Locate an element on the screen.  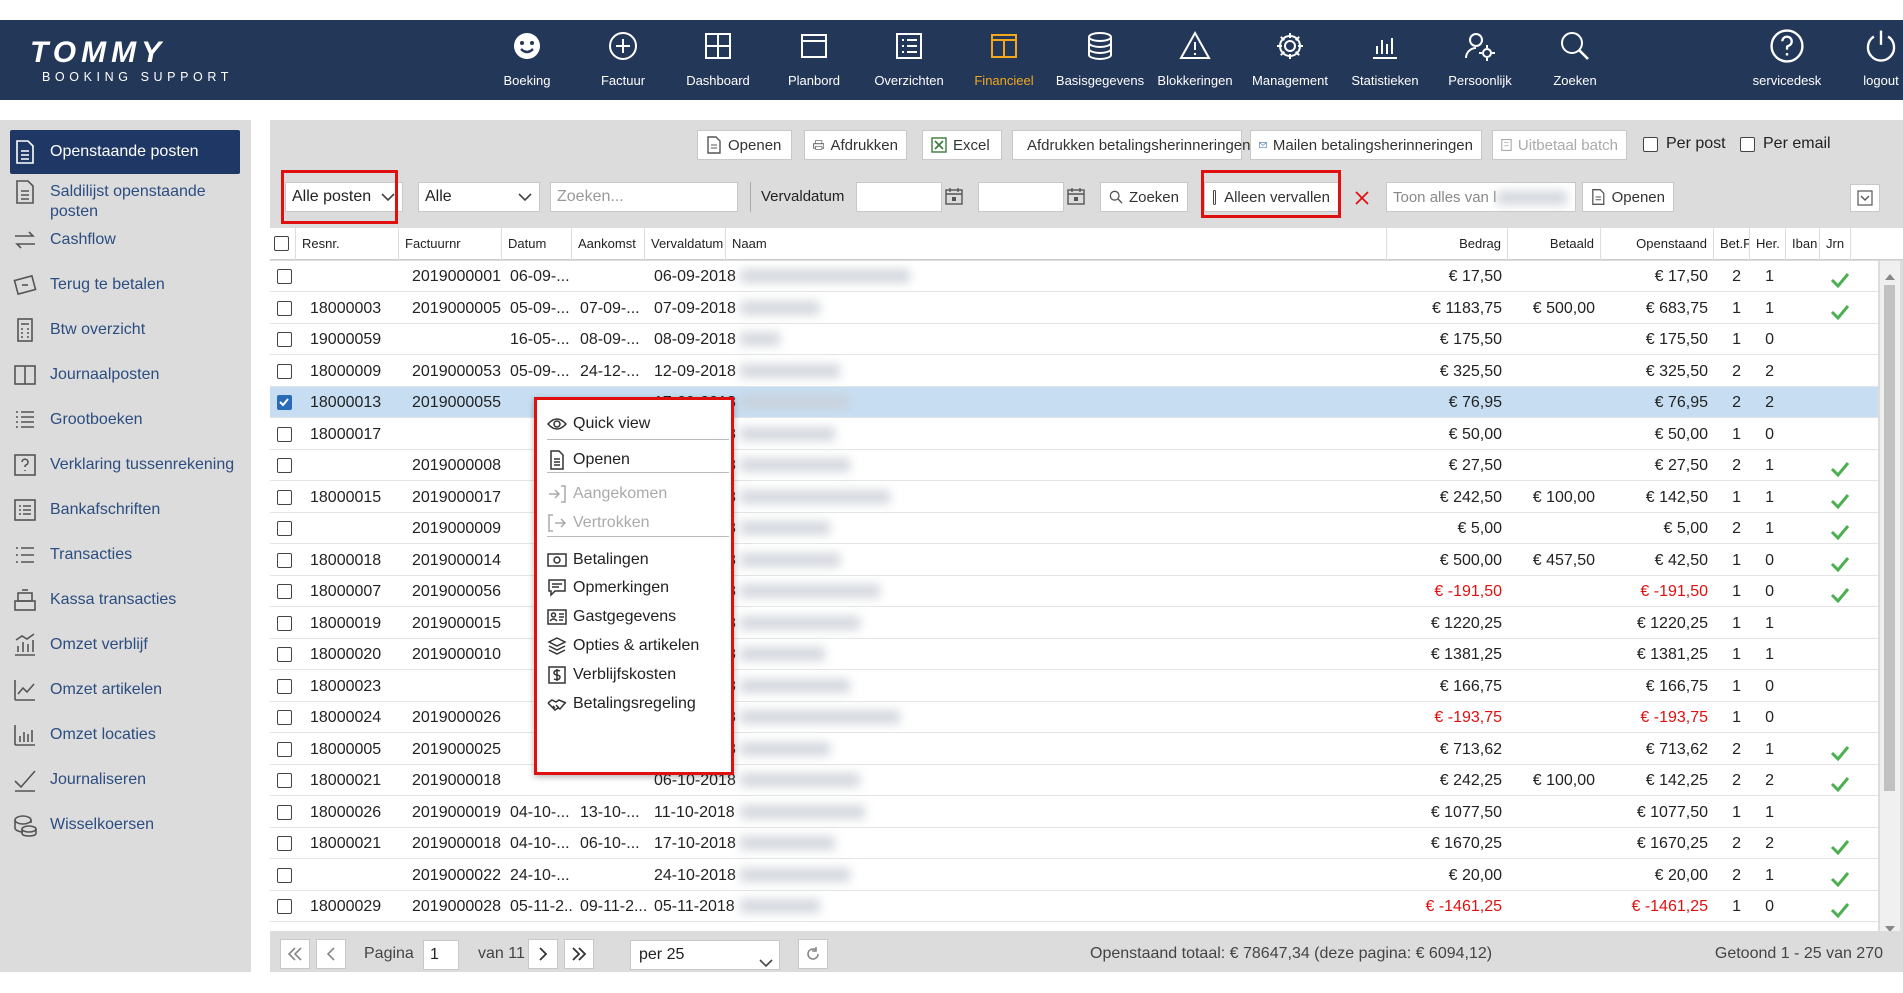
due-date-from-input is located at coordinates (899, 197).